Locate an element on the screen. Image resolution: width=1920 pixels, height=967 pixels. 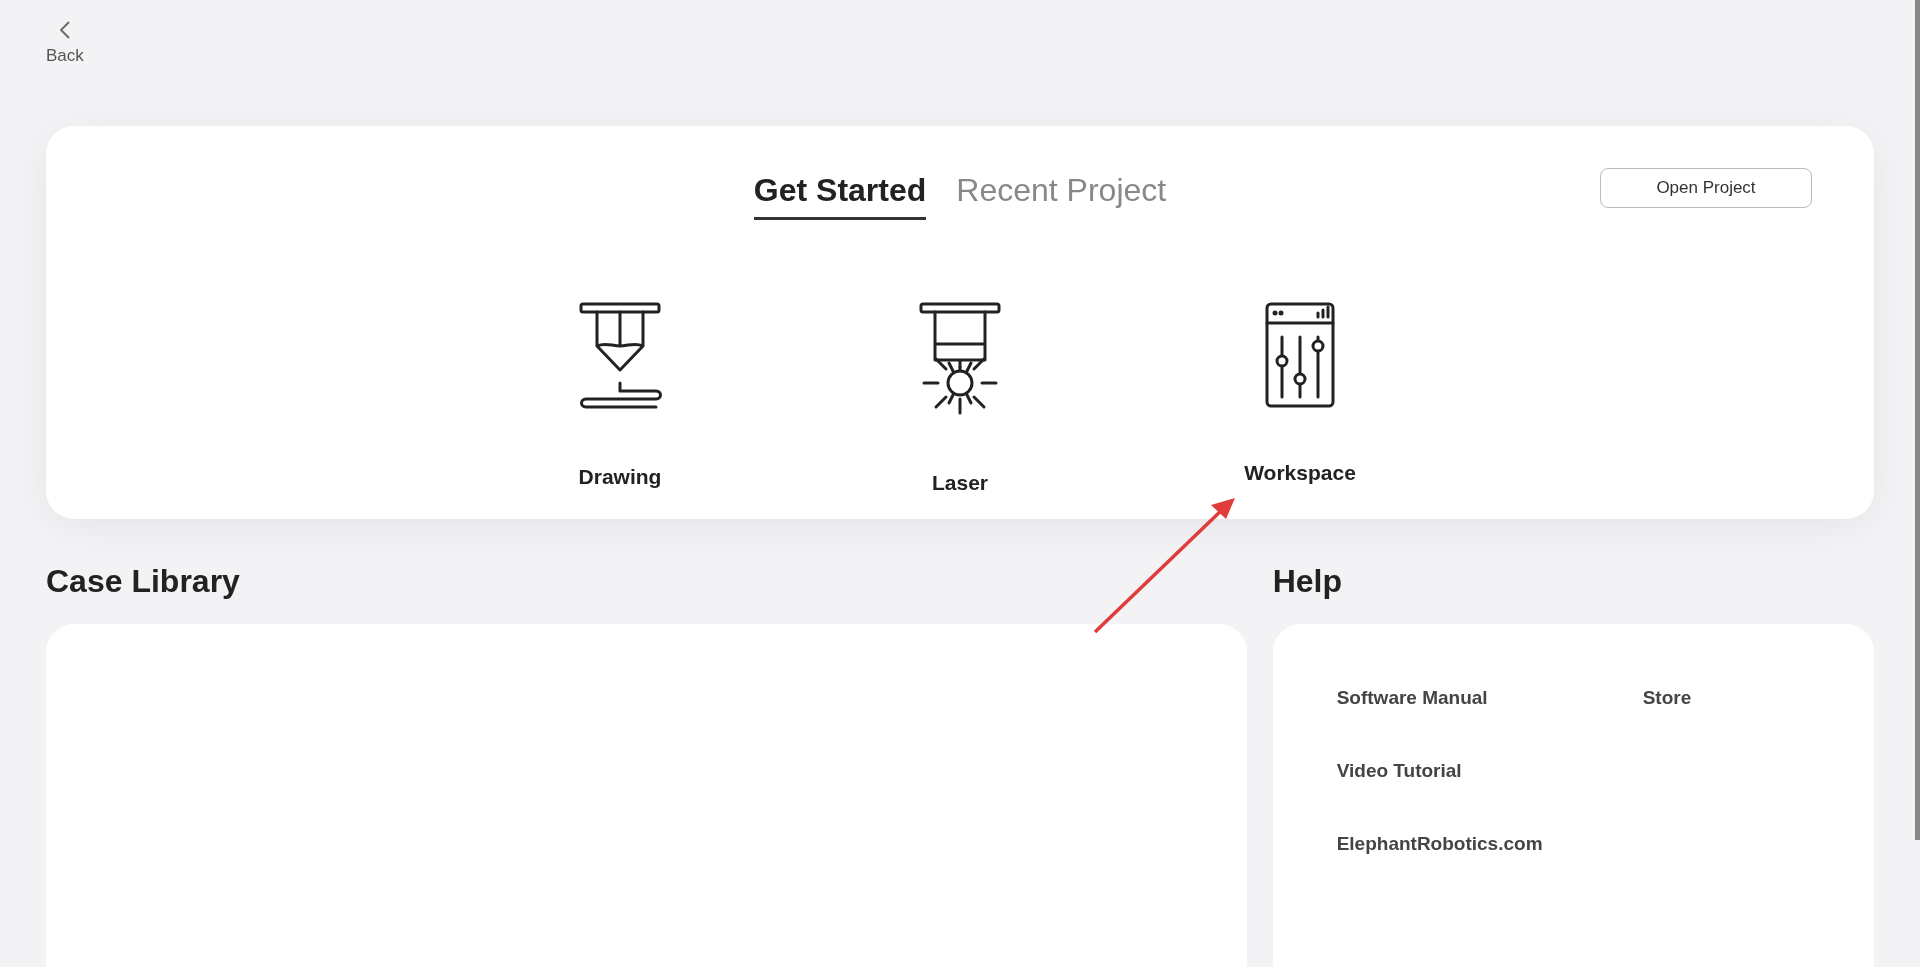
mode-label: Laser is located at coordinates (959, 483).